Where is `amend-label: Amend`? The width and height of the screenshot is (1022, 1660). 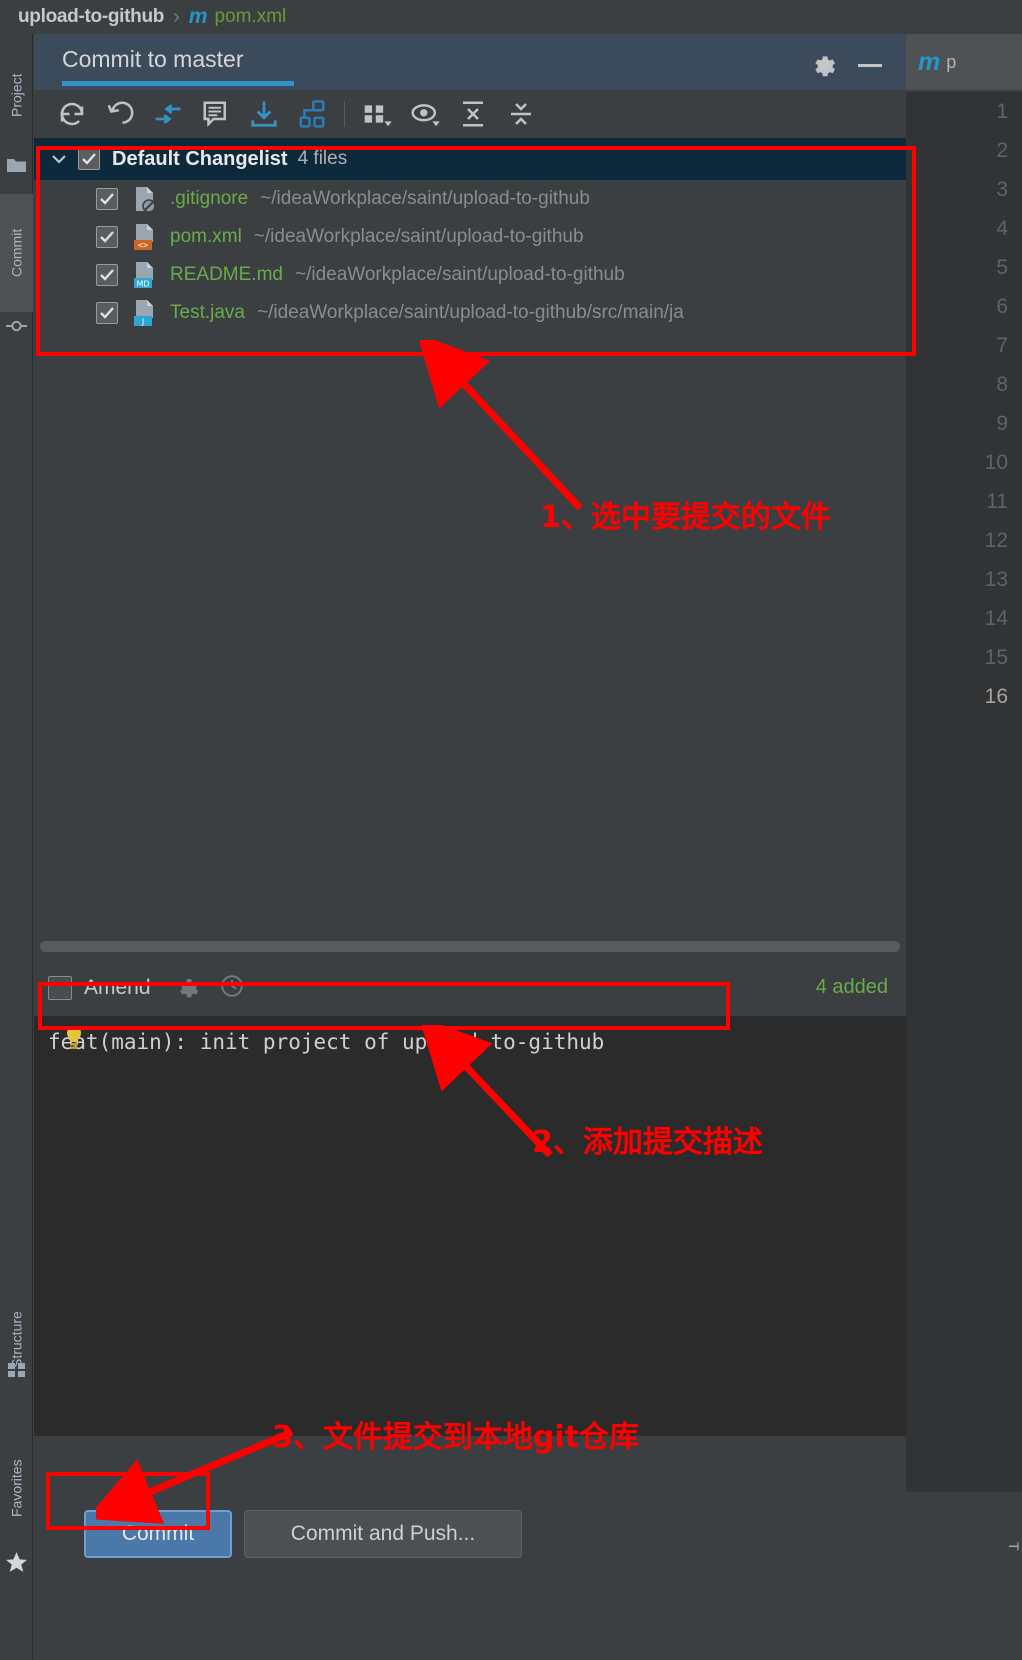
amend-label: Amend is located at coordinates (117, 987).